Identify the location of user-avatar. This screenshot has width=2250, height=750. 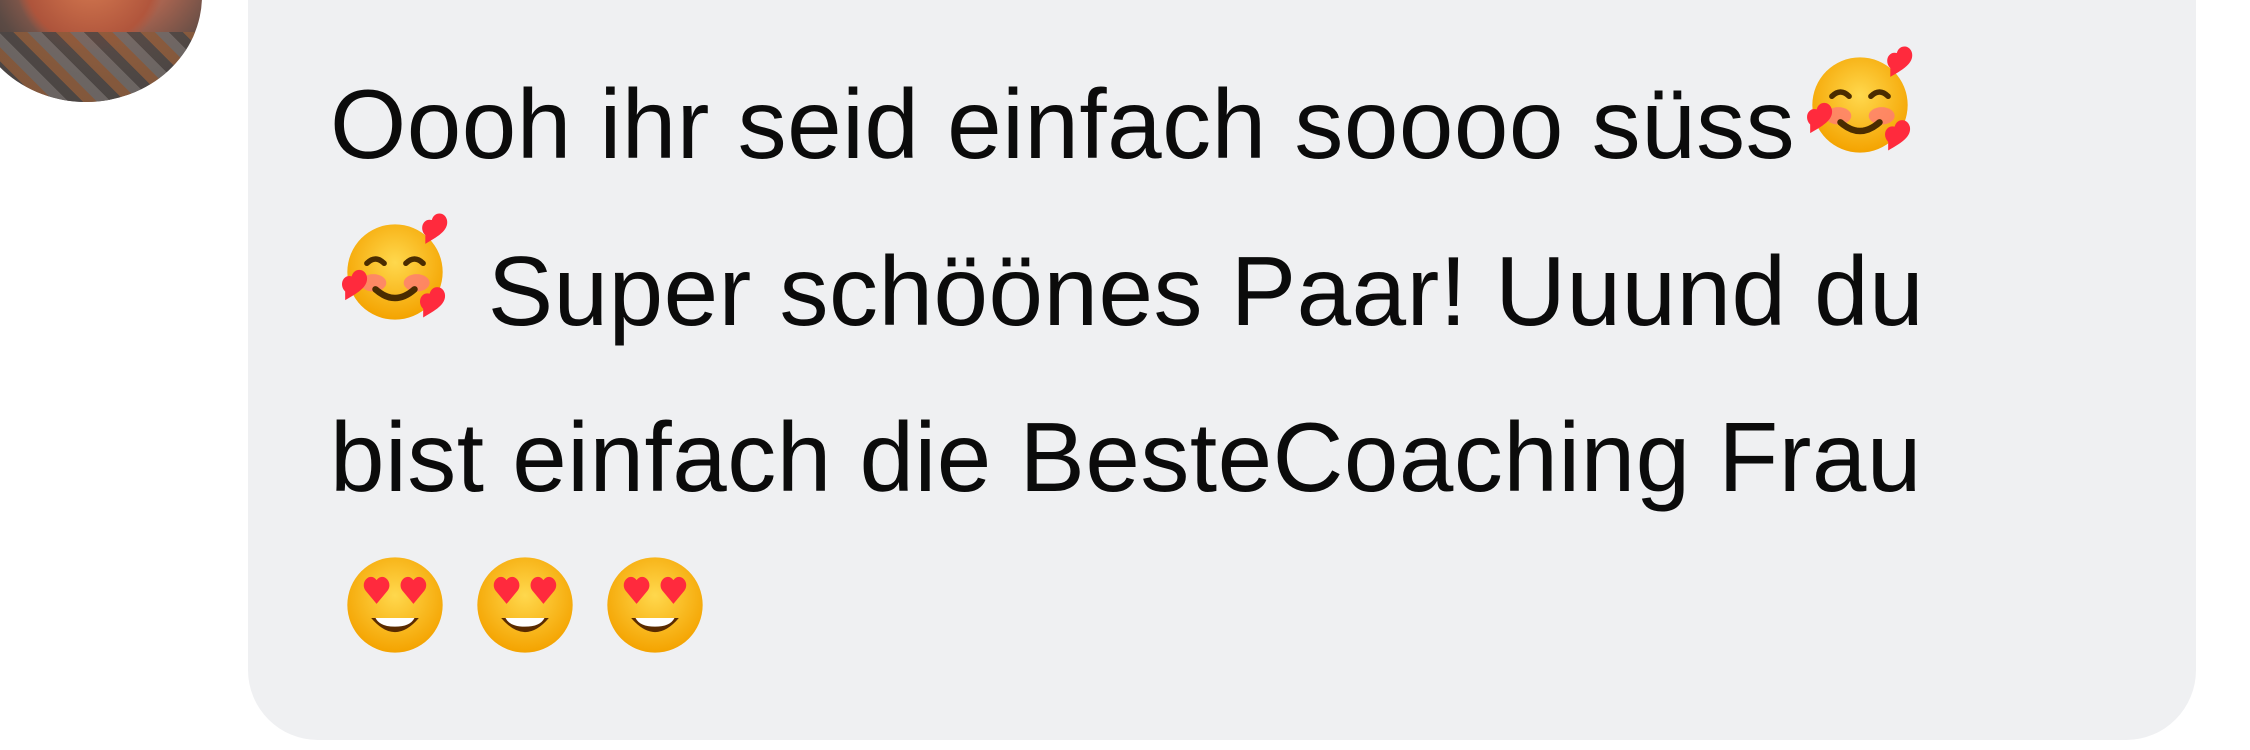
(101, 51).